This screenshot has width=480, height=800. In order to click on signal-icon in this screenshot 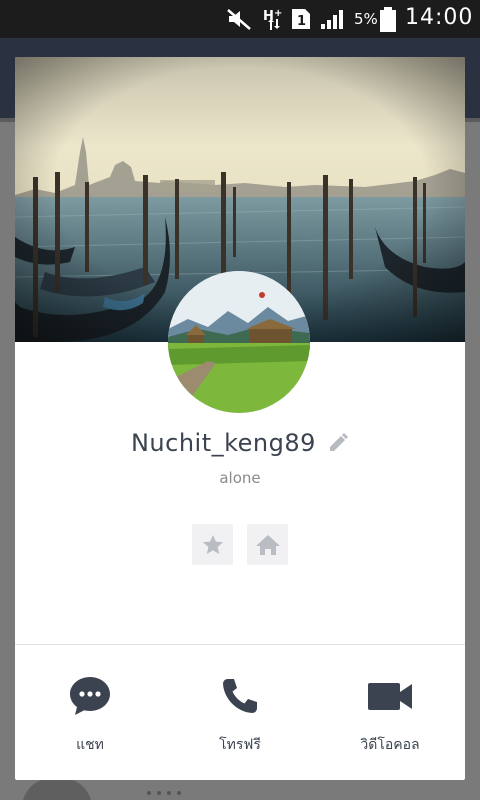, I will do `click(332, 19)`.